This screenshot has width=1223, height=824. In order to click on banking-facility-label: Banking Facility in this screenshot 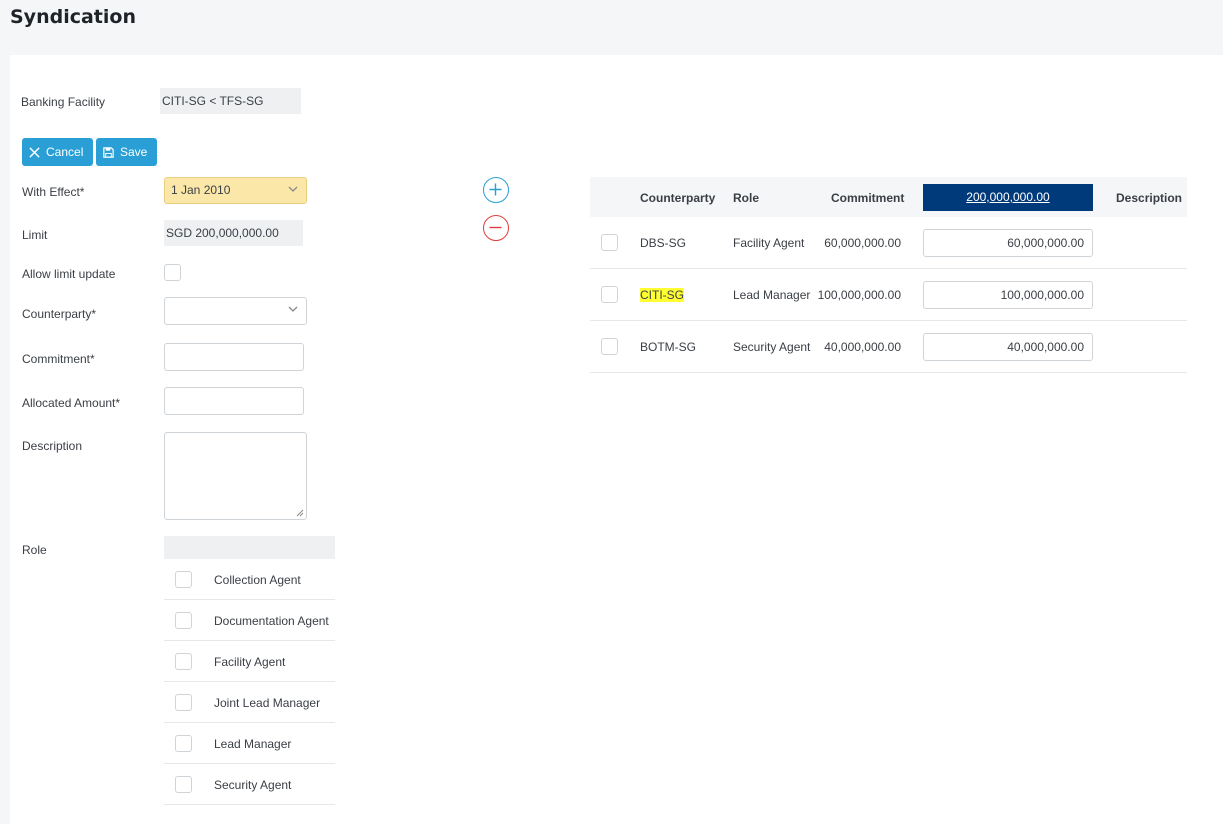, I will do `click(63, 102)`.